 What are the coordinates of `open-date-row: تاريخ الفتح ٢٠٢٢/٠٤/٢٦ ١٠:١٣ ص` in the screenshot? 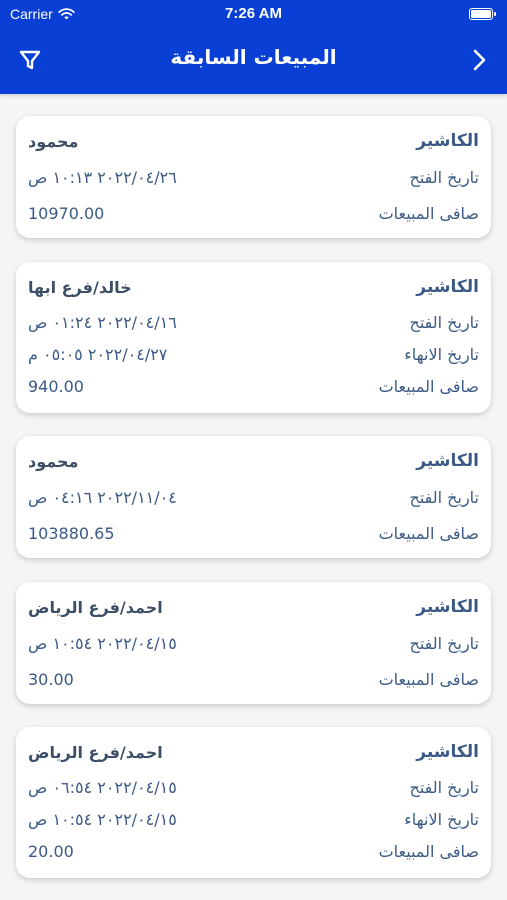 It's located at (253, 177).